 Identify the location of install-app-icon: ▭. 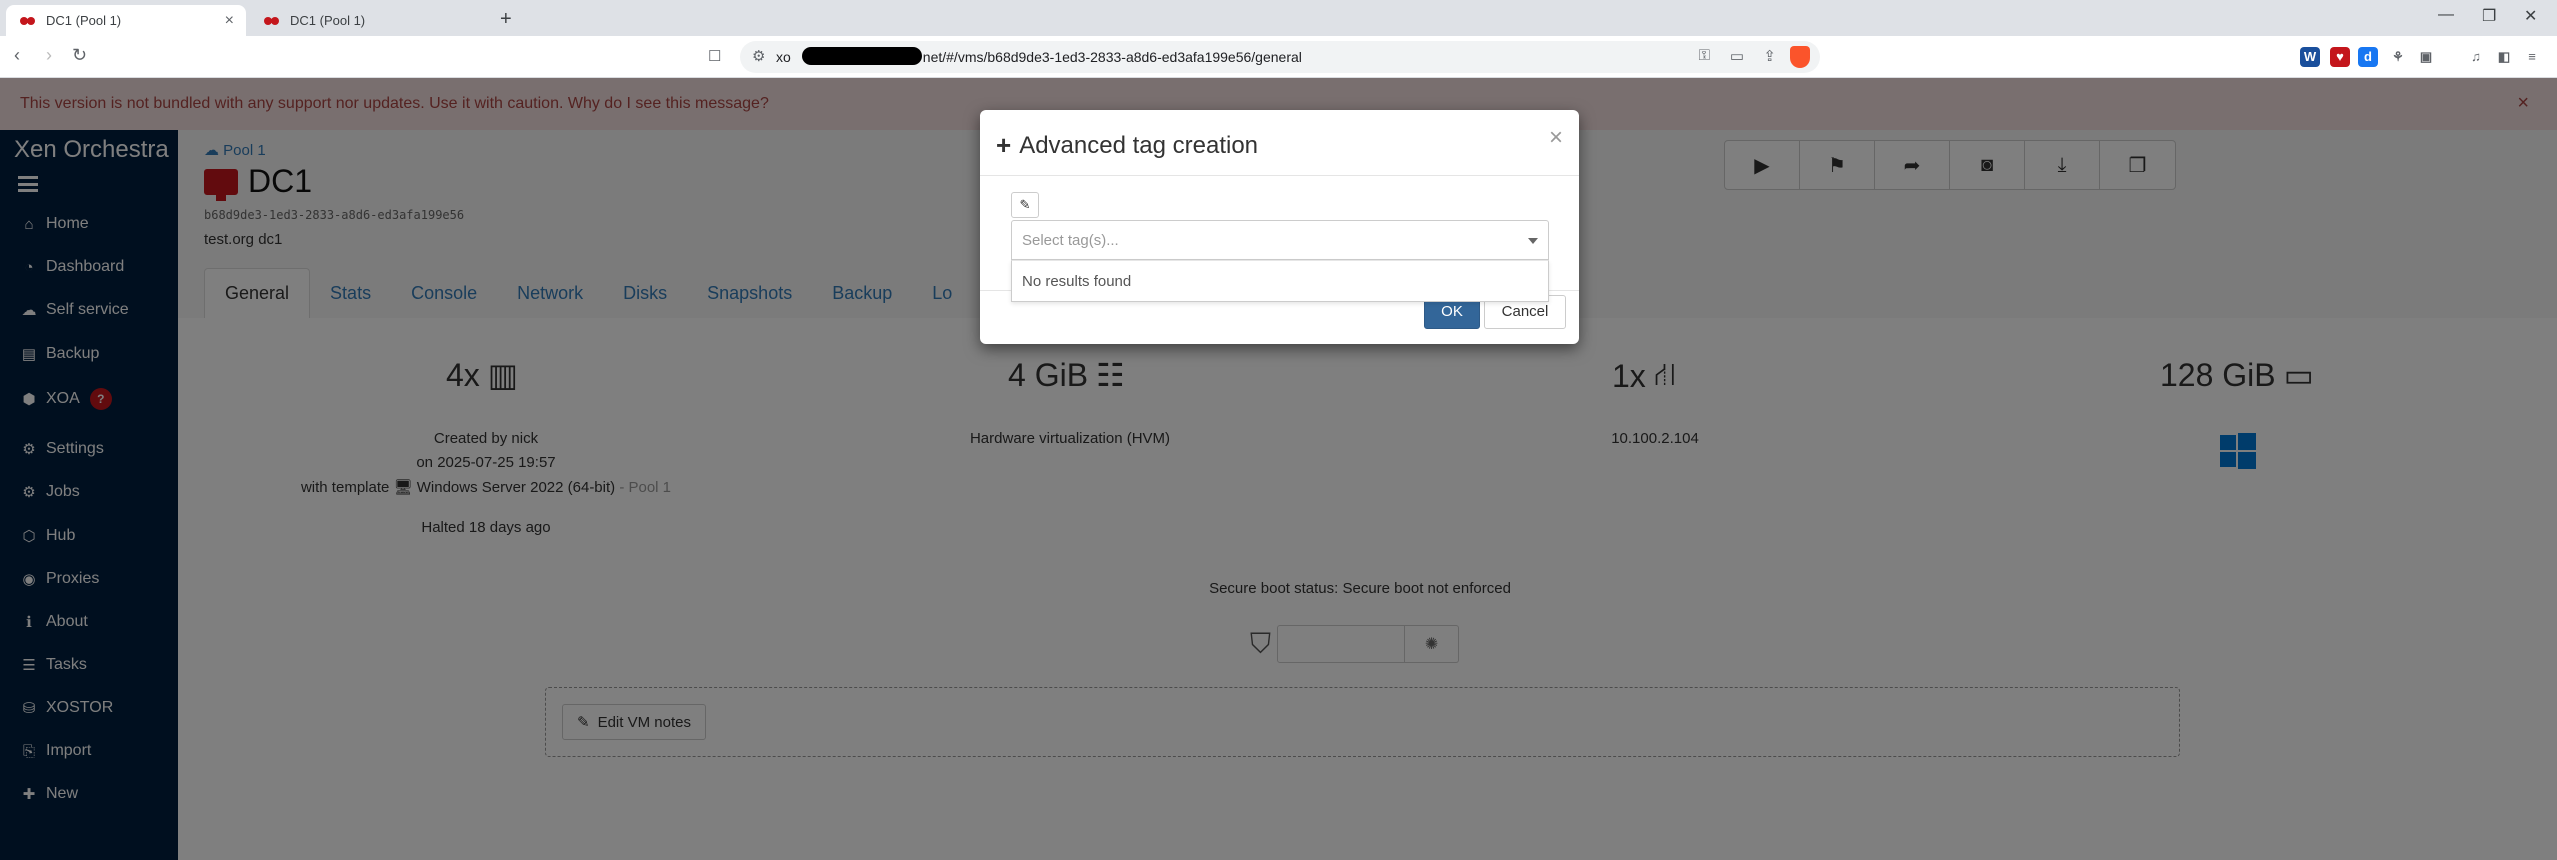
(1737, 56).